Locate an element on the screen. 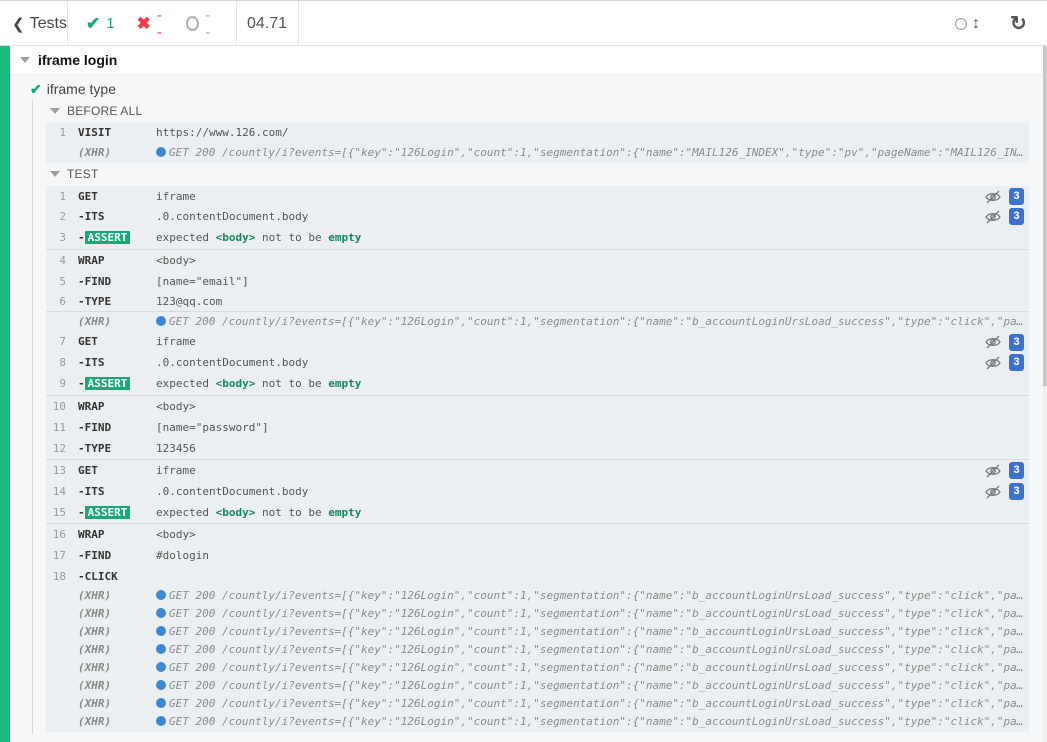 The height and width of the screenshot is (742, 1047). command-row: 6 -TYPE 123@qq.com is located at coordinates (537, 302).